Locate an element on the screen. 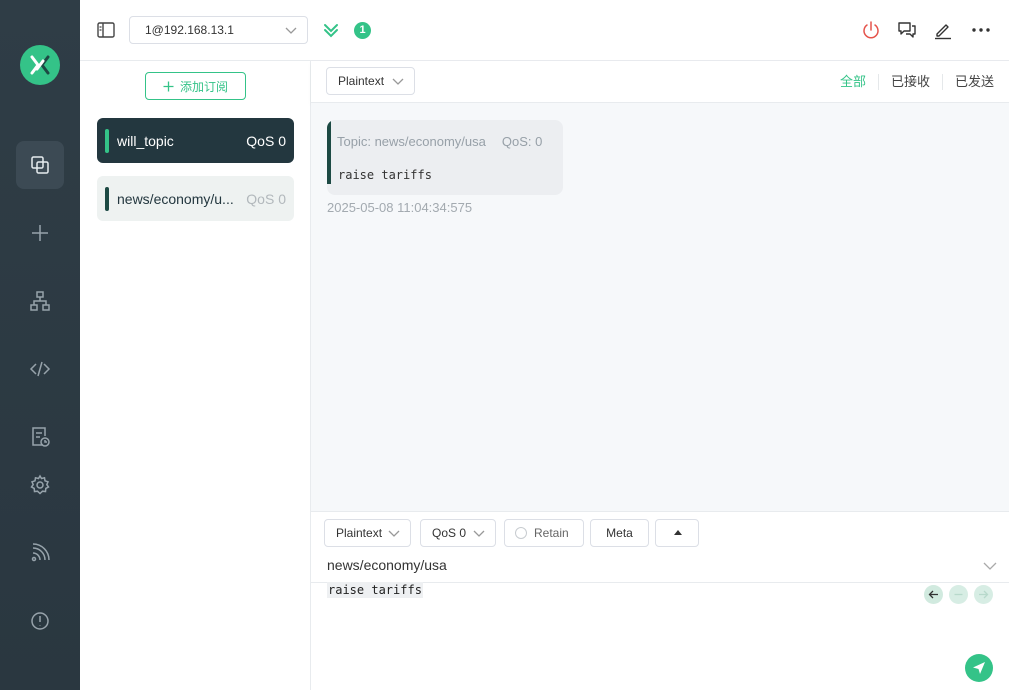 The image size is (1009, 690). connection-select: 1@192.168.13.1 is located at coordinates (218, 30).